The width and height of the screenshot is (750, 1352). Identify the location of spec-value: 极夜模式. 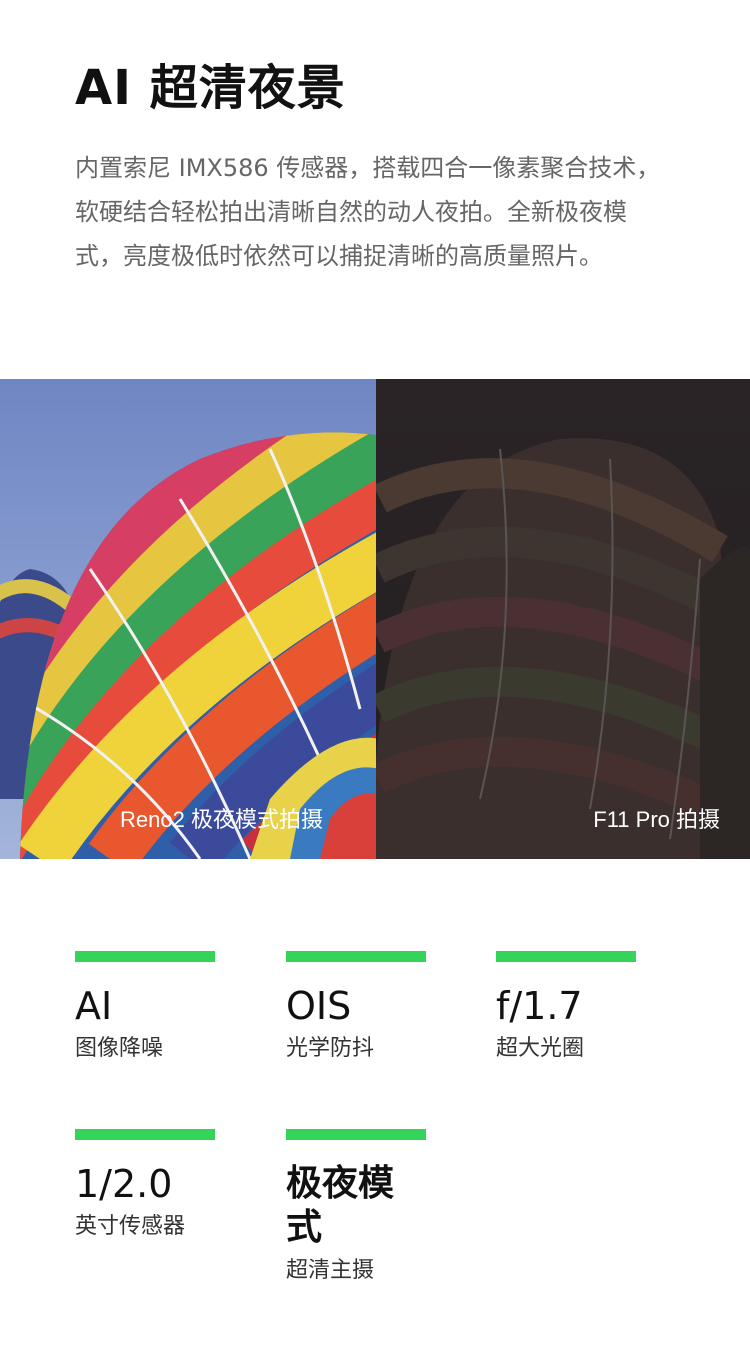
(340, 1205).